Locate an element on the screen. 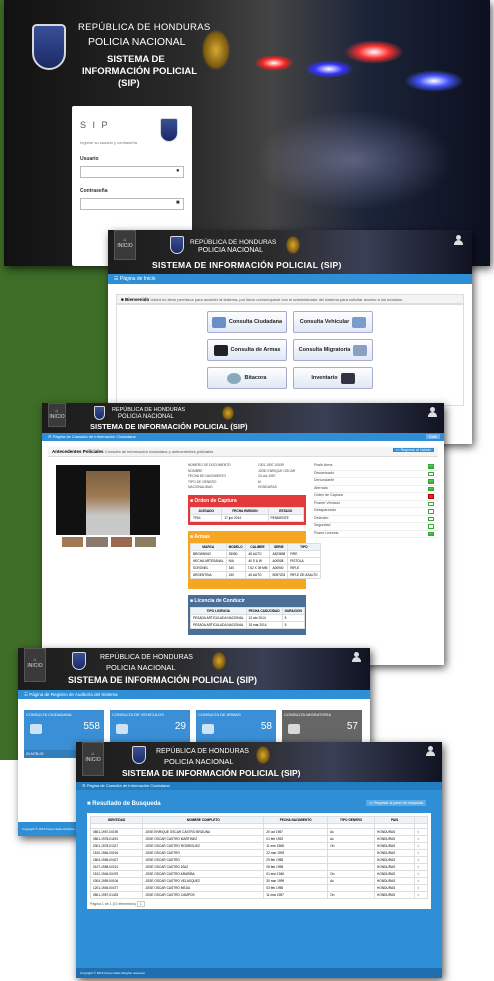 The width and height of the screenshot is (494, 981). table-cell: 1510-1984-00194 is located at coordinates (116, 853).